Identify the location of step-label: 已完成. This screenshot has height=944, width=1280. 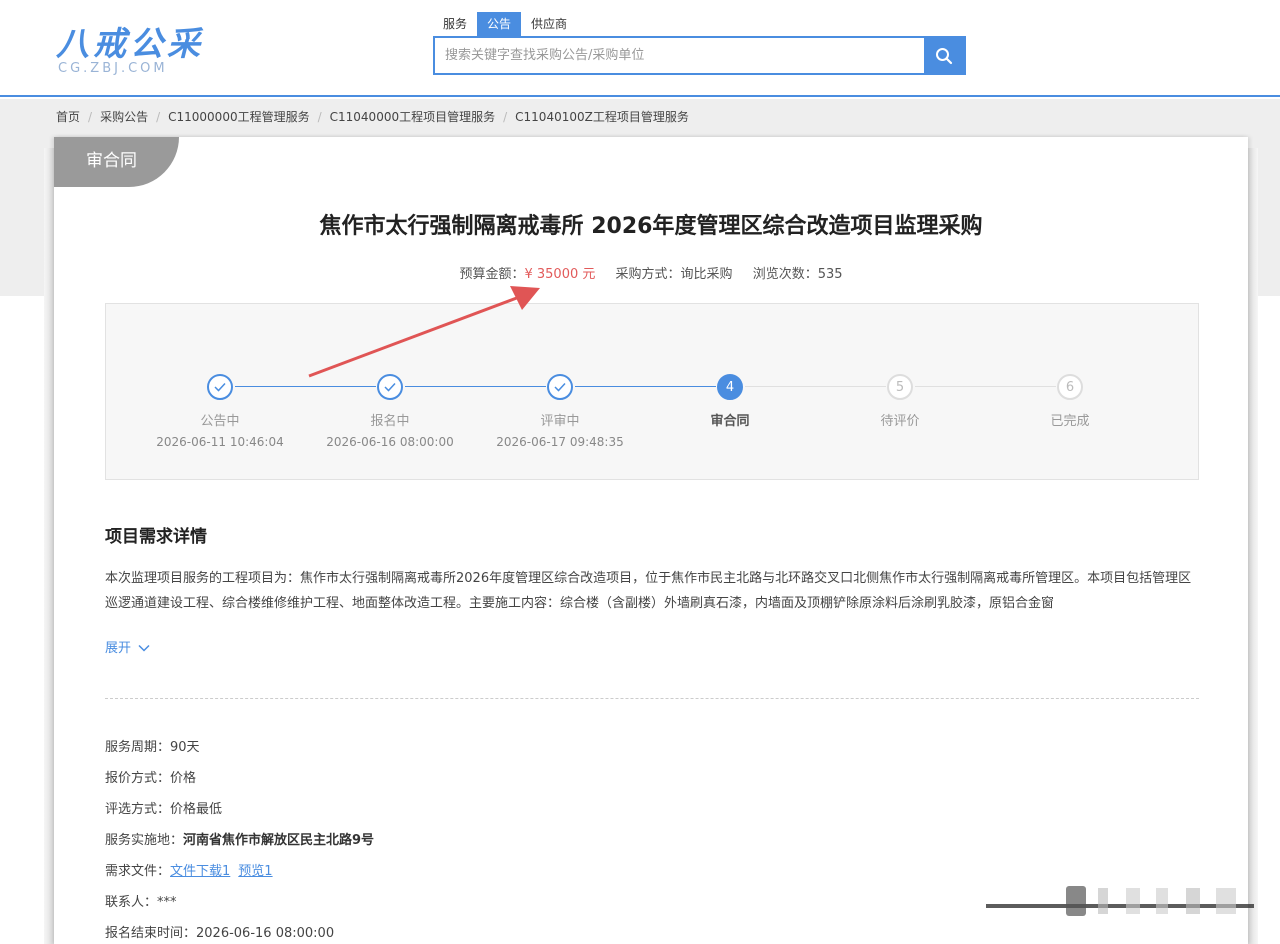
(1070, 421).